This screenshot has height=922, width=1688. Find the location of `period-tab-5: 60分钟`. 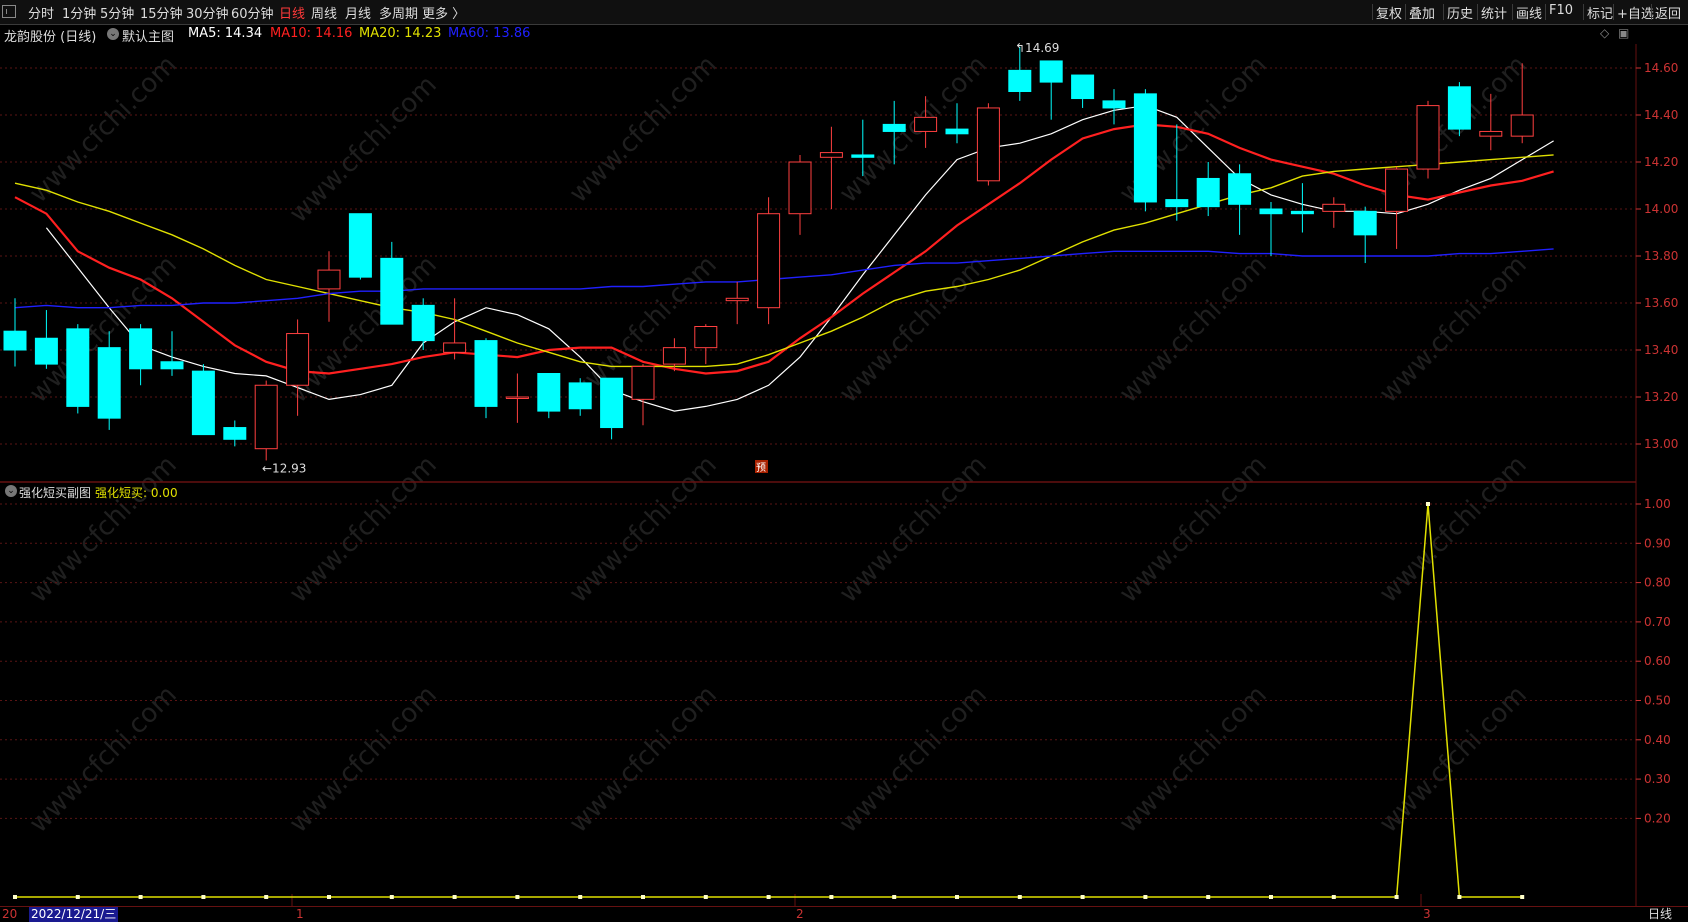

period-tab-5: 60分钟 is located at coordinates (252, 12).